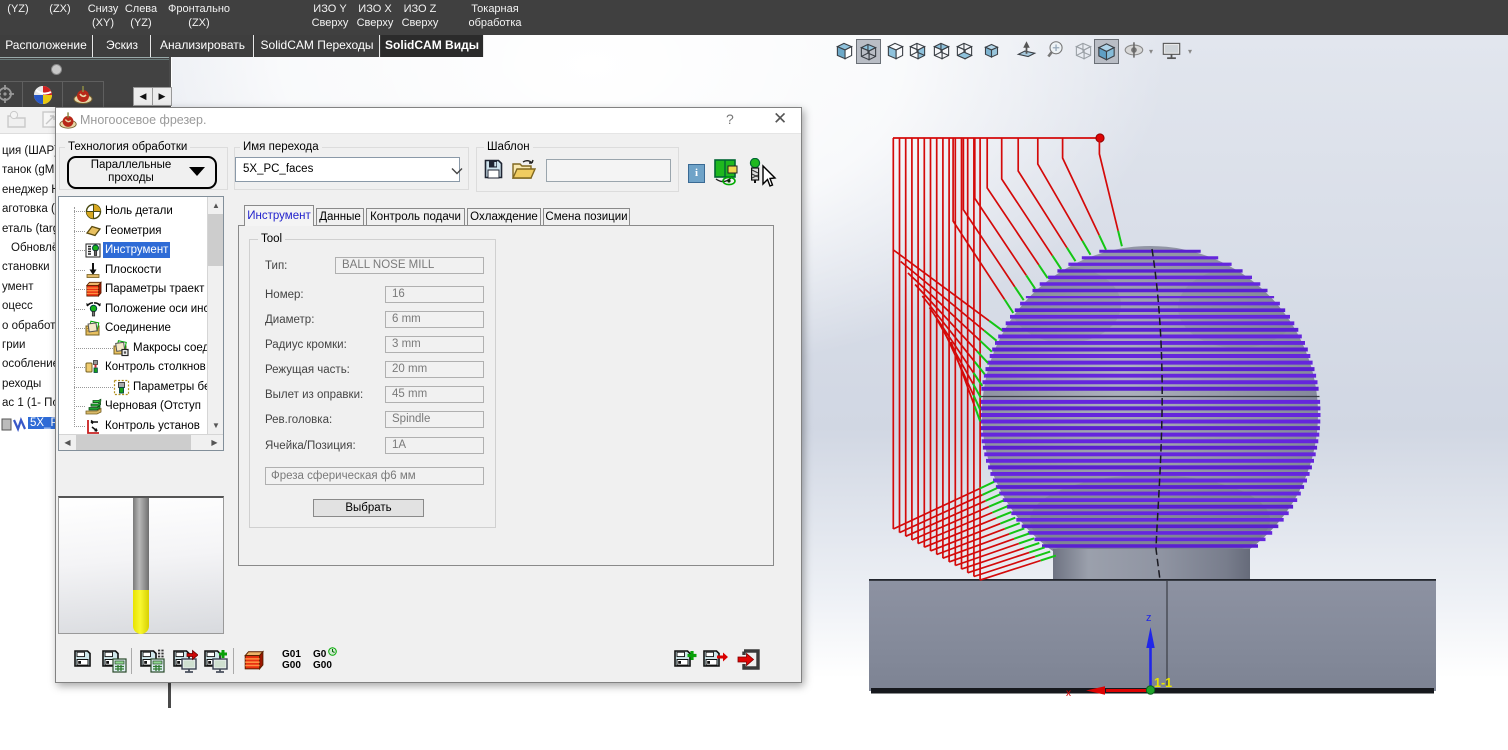 This screenshot has height=750, width=1508. Describe the element at coordinates (1149, 618) in the screenshot. I see `svg-text: z` at that location.